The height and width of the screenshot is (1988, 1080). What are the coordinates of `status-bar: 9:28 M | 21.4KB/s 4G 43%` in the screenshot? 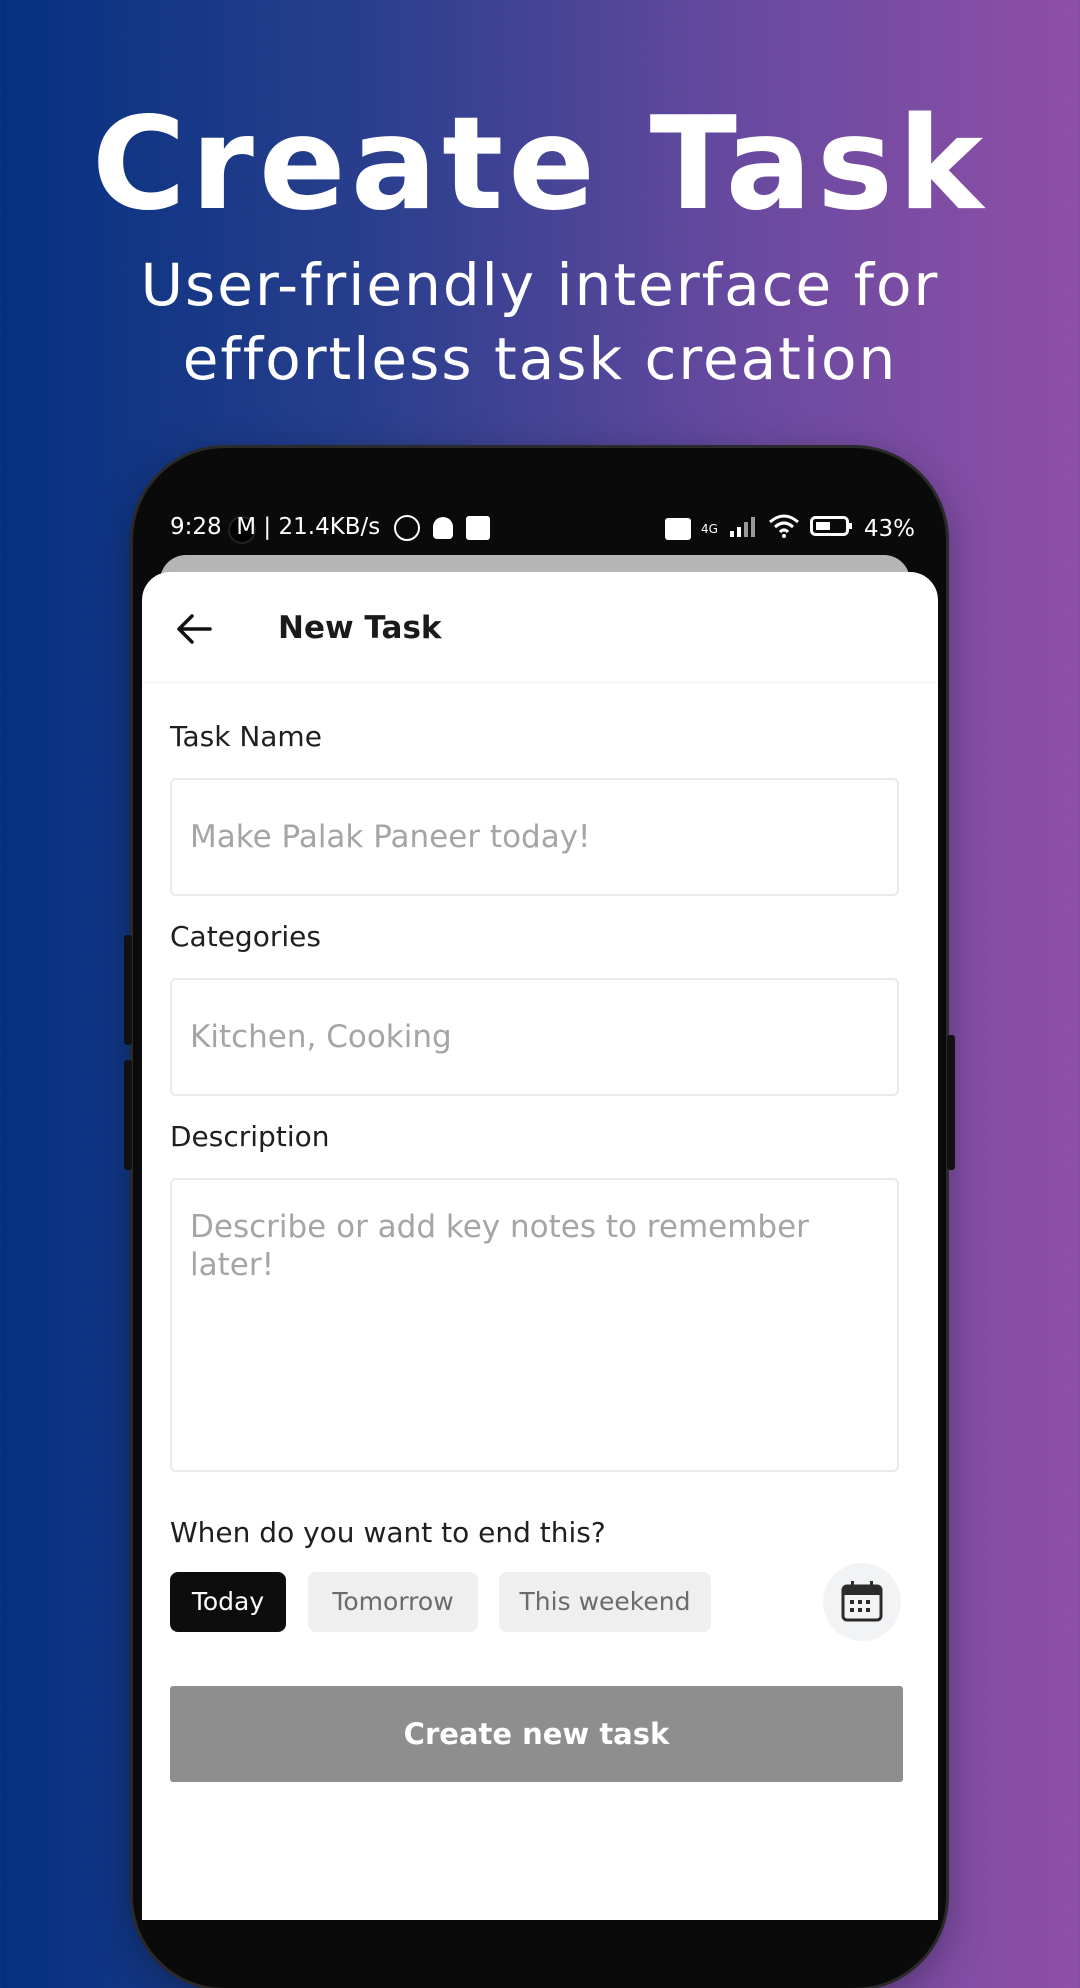 It's located at (542, 529).